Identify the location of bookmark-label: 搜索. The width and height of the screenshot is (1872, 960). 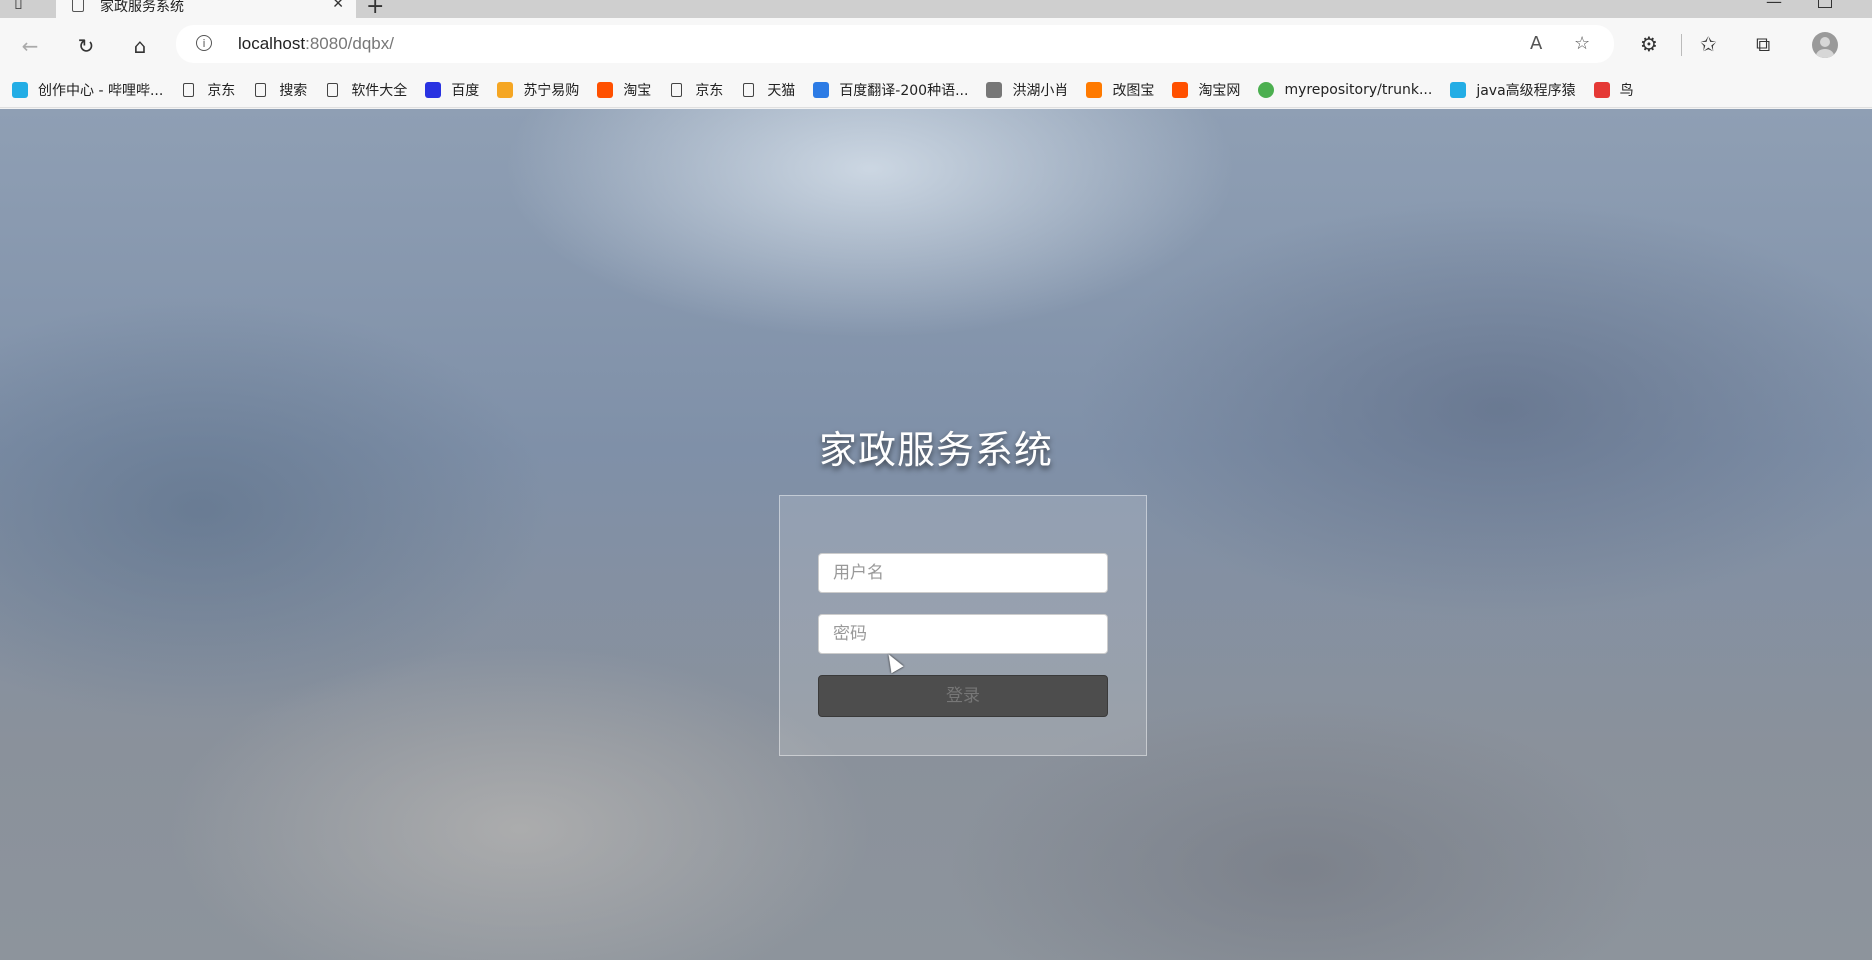
(293, 90).